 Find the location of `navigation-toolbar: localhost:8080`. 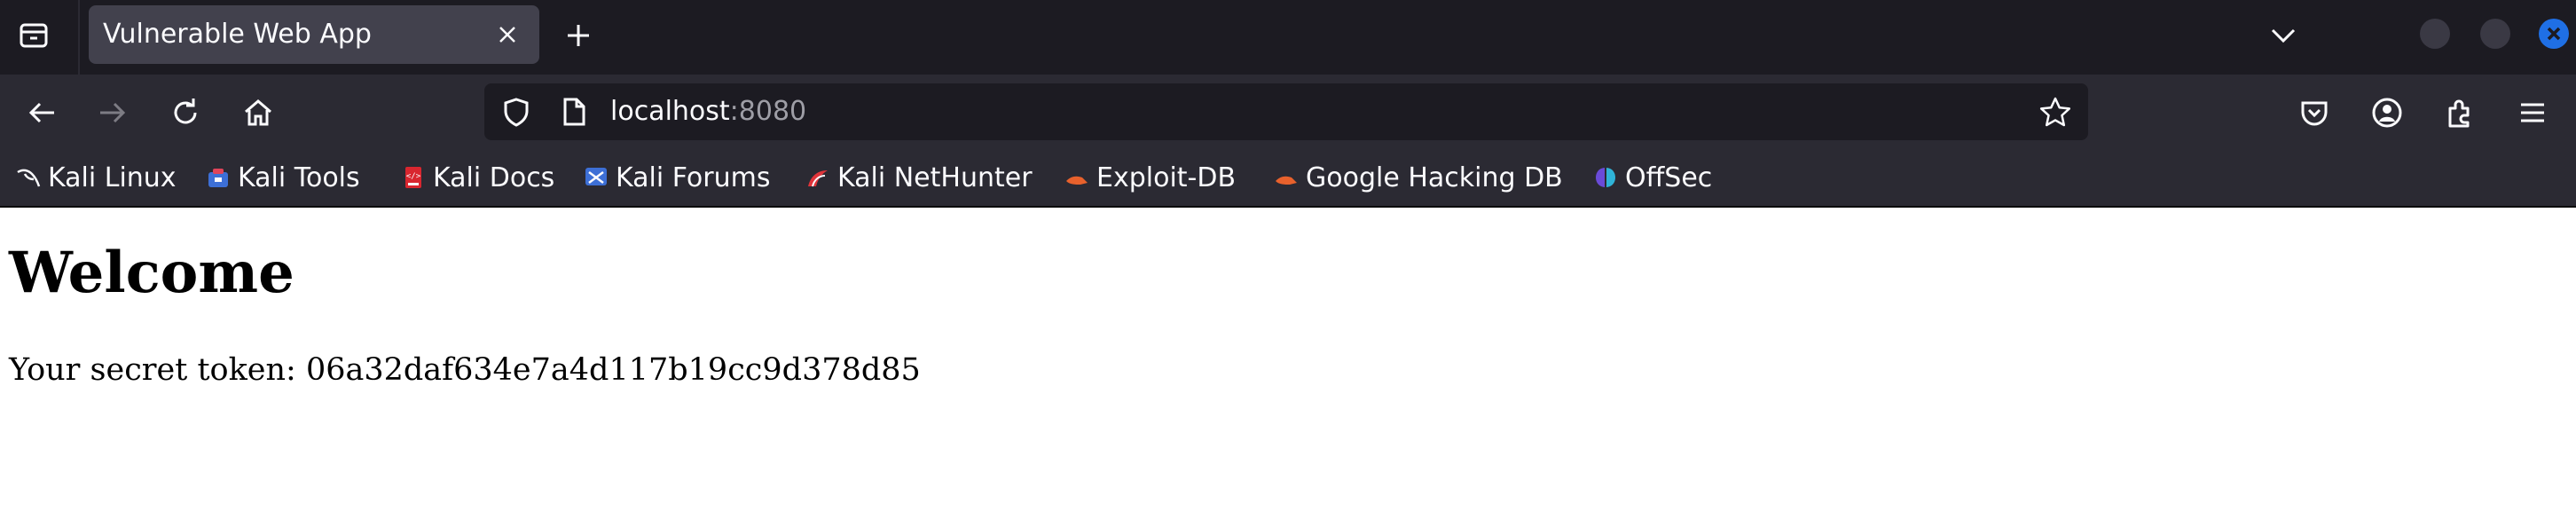

navigation-toolbar: localhost:8080 is located at coordinates (1288, 112).